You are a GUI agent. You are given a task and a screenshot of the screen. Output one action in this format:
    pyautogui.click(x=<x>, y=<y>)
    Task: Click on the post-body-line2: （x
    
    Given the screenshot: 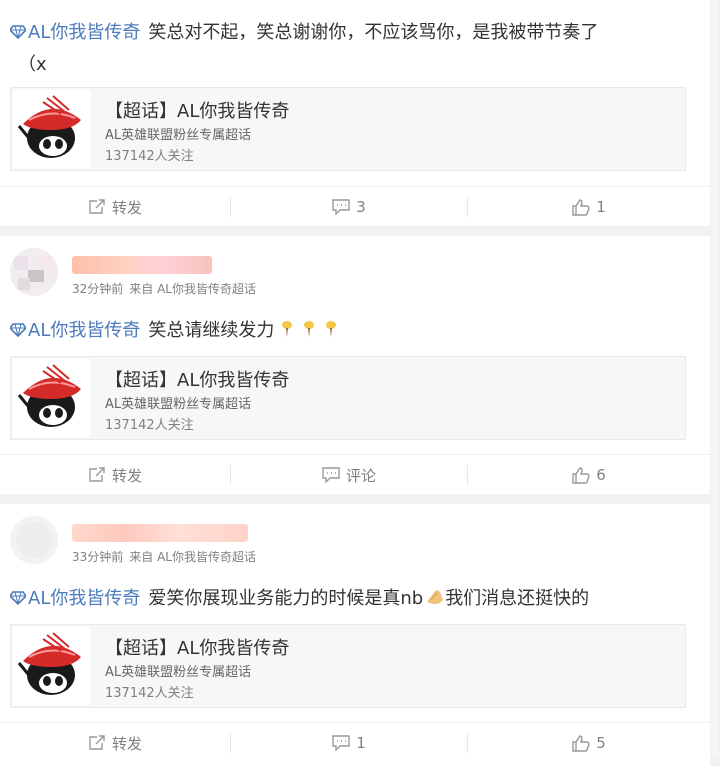 What is the action you would take?
    pyautogui.click(x=32, y=64)
    